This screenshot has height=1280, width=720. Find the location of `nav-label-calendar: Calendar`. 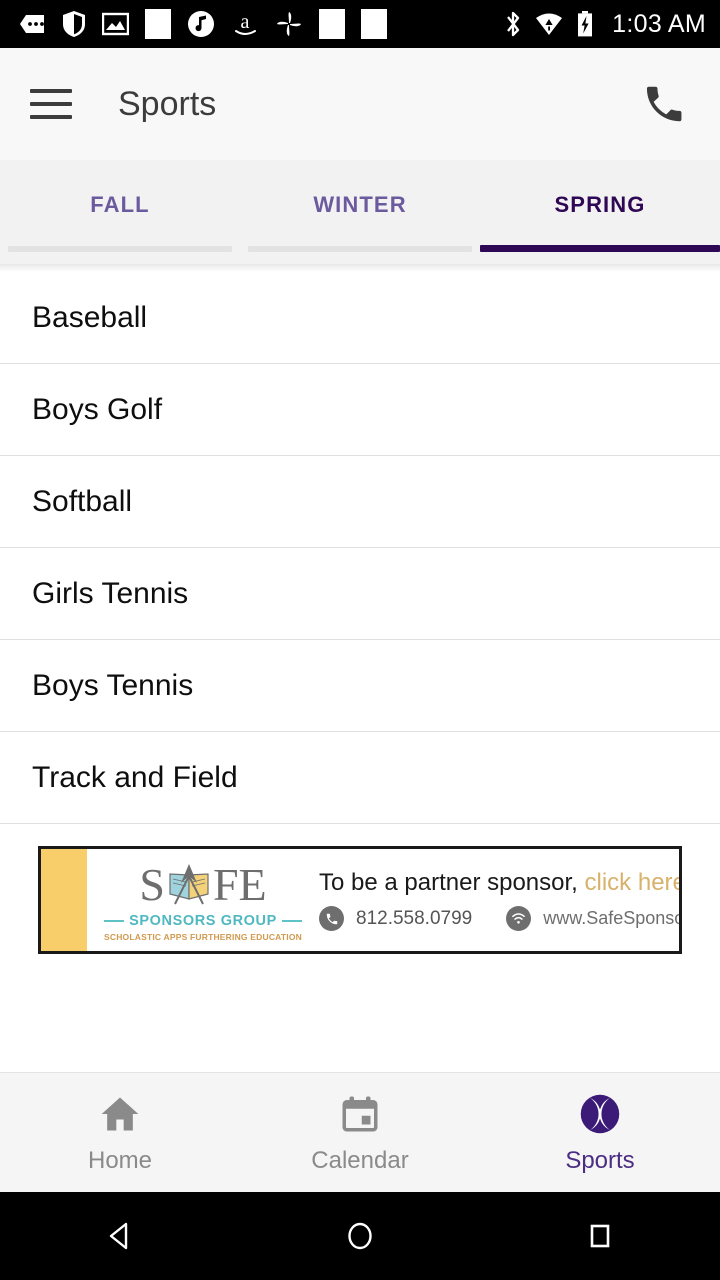

nav-label-calendar: Calendar is located at coordinates (360, 1160).